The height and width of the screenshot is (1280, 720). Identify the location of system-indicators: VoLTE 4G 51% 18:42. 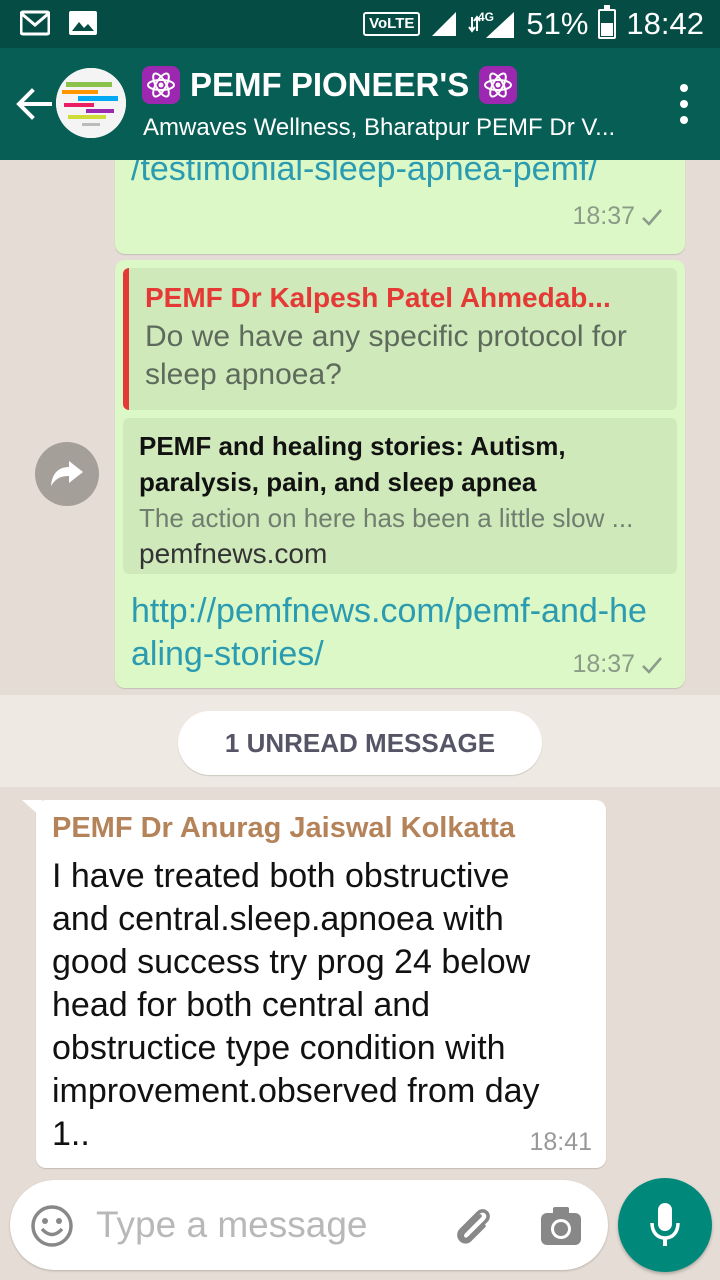
(533, 23).